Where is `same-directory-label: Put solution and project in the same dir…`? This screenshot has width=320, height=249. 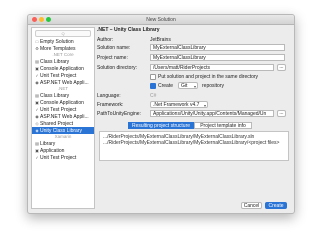 same-directory-label: Put solution and project in the same dir… is located at coordinates (208, 77).